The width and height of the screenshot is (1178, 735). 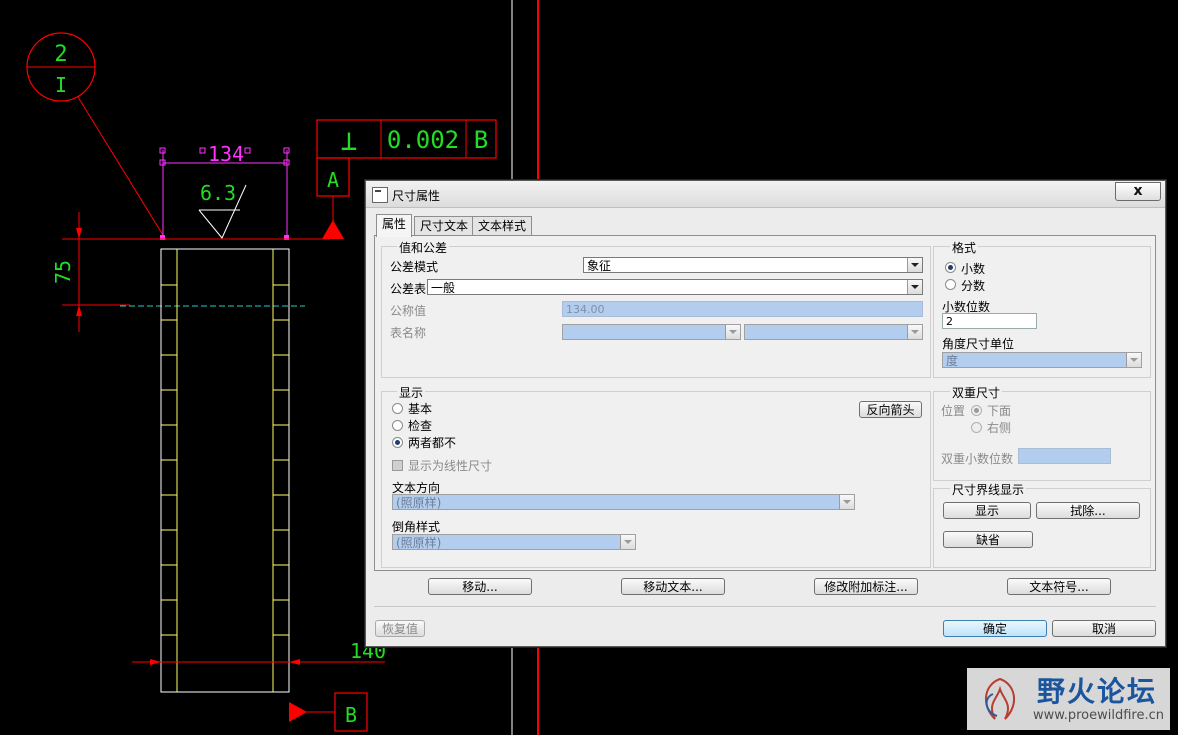 I want to click on tolerance-mode-value: 象征, so click(x=599, y=266).